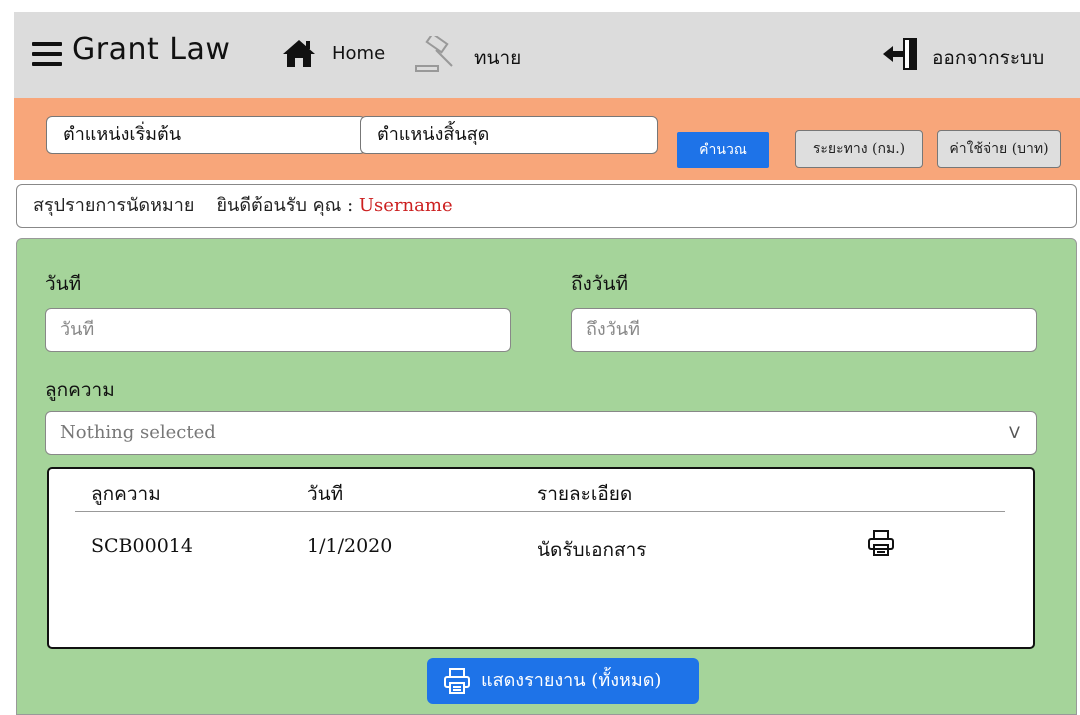 This screenshot has height=715, width=1080. I want to click on hamburger-menu-icon, so click(47, 54).